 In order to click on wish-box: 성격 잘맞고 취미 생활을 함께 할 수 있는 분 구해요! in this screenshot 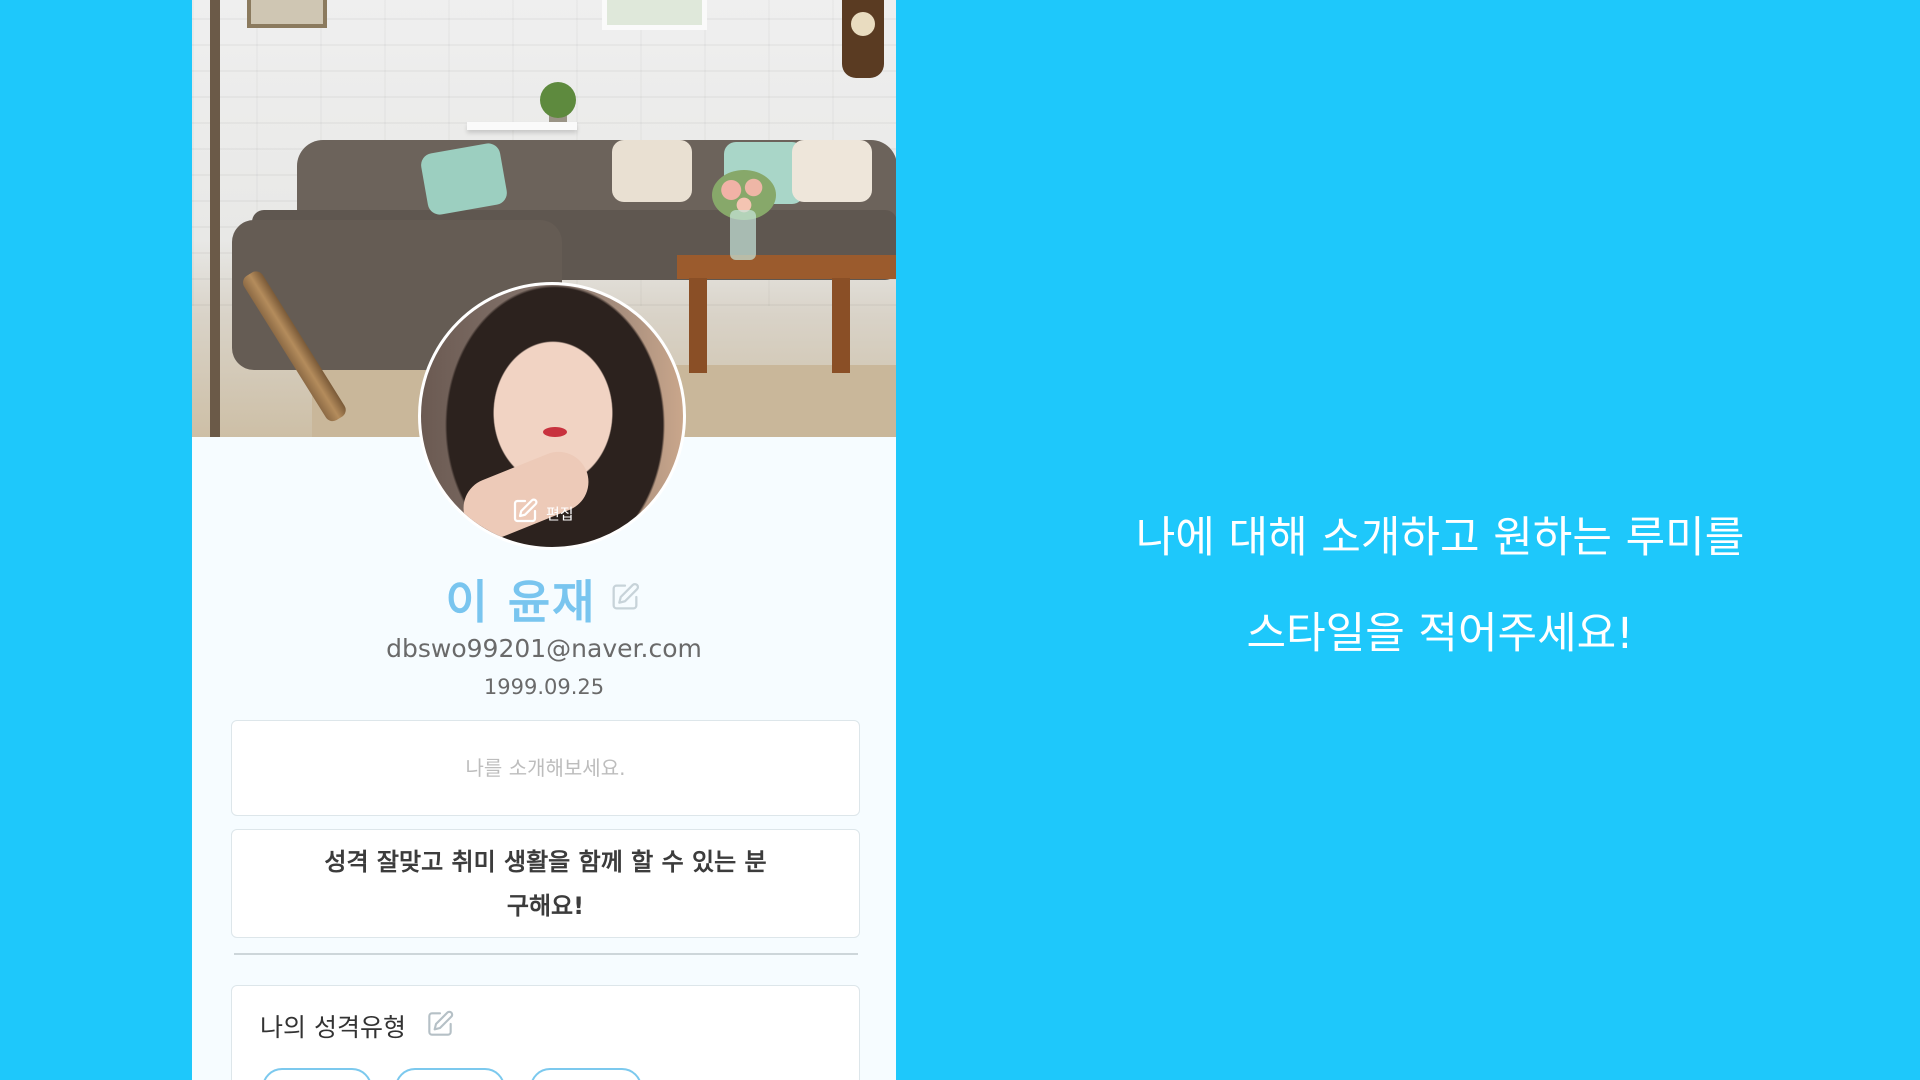, I will do `click(545, 883)`.